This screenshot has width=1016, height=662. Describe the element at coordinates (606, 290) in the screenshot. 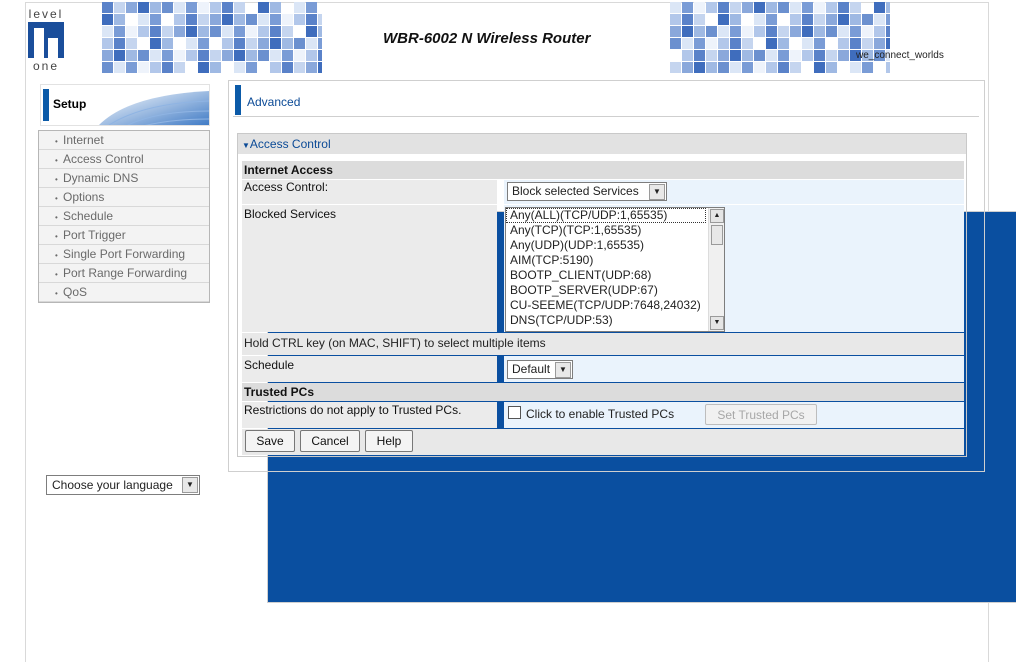

I see `list-item: BOOTP_SERVER(UDP:67)` at that location.